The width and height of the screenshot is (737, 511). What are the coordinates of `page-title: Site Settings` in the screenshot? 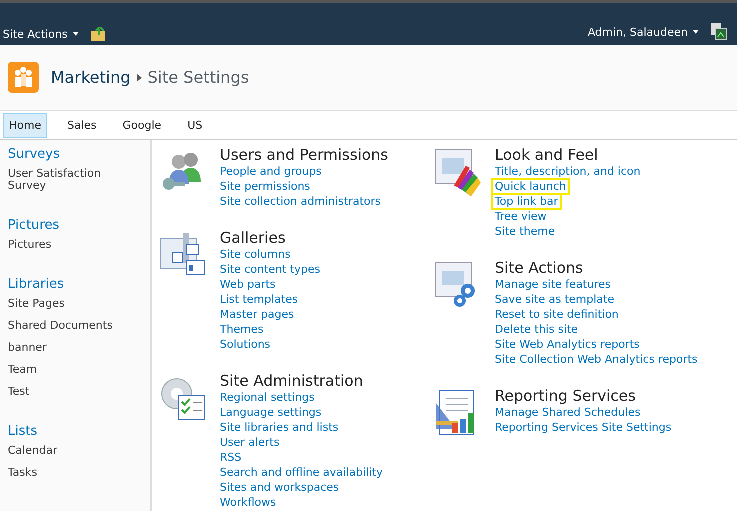 It's located at (199, 77).